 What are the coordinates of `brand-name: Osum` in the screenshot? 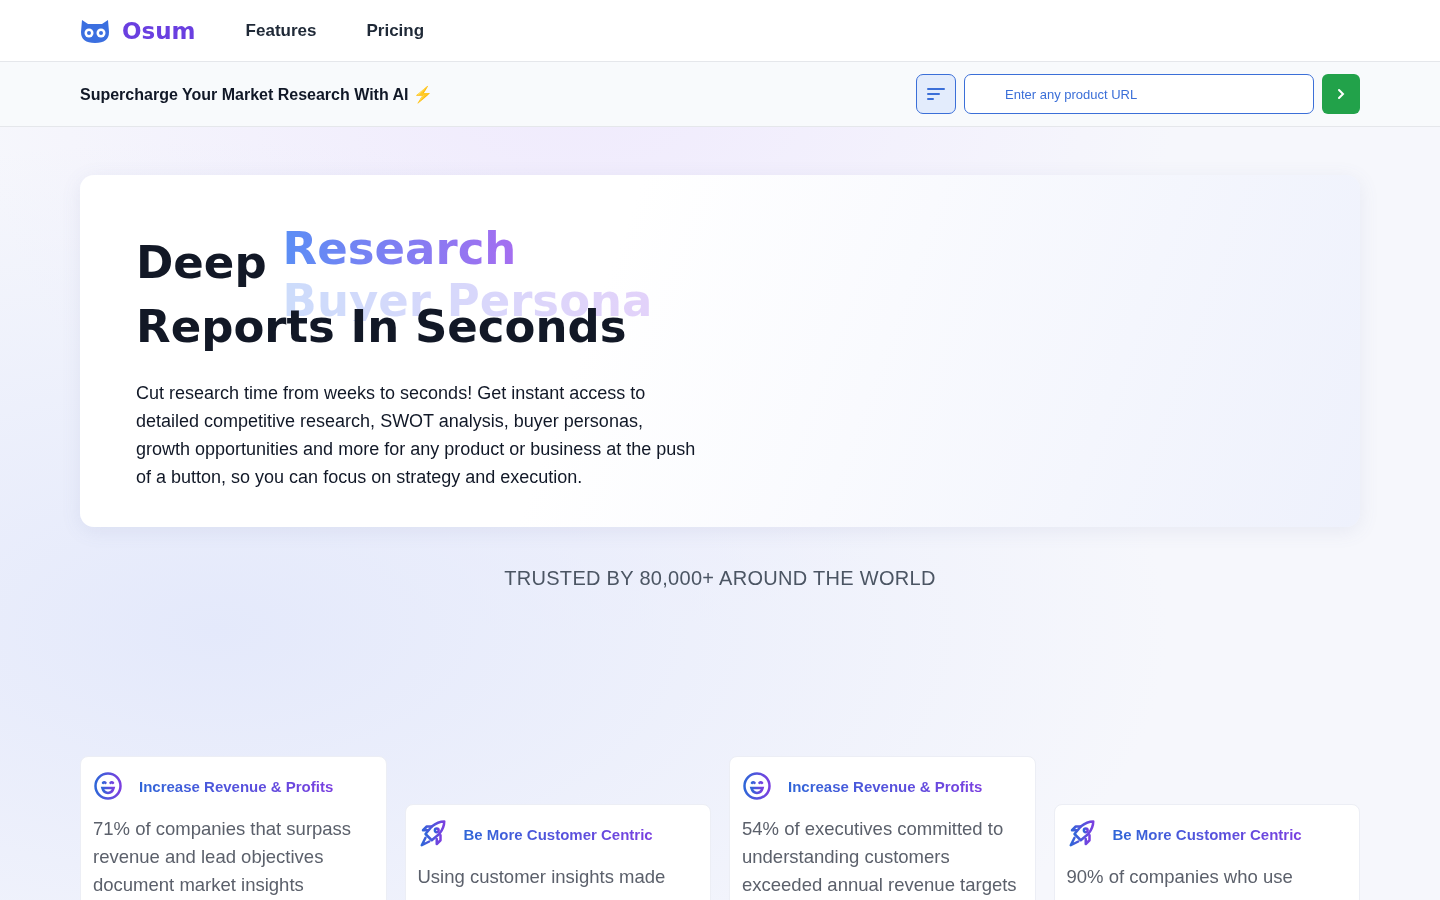 It's located at (159, 30).